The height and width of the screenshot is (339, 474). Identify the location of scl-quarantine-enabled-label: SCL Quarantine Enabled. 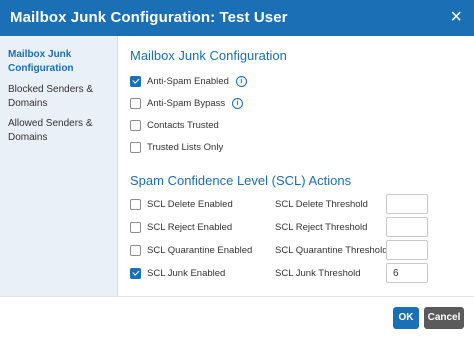
(200, 250).